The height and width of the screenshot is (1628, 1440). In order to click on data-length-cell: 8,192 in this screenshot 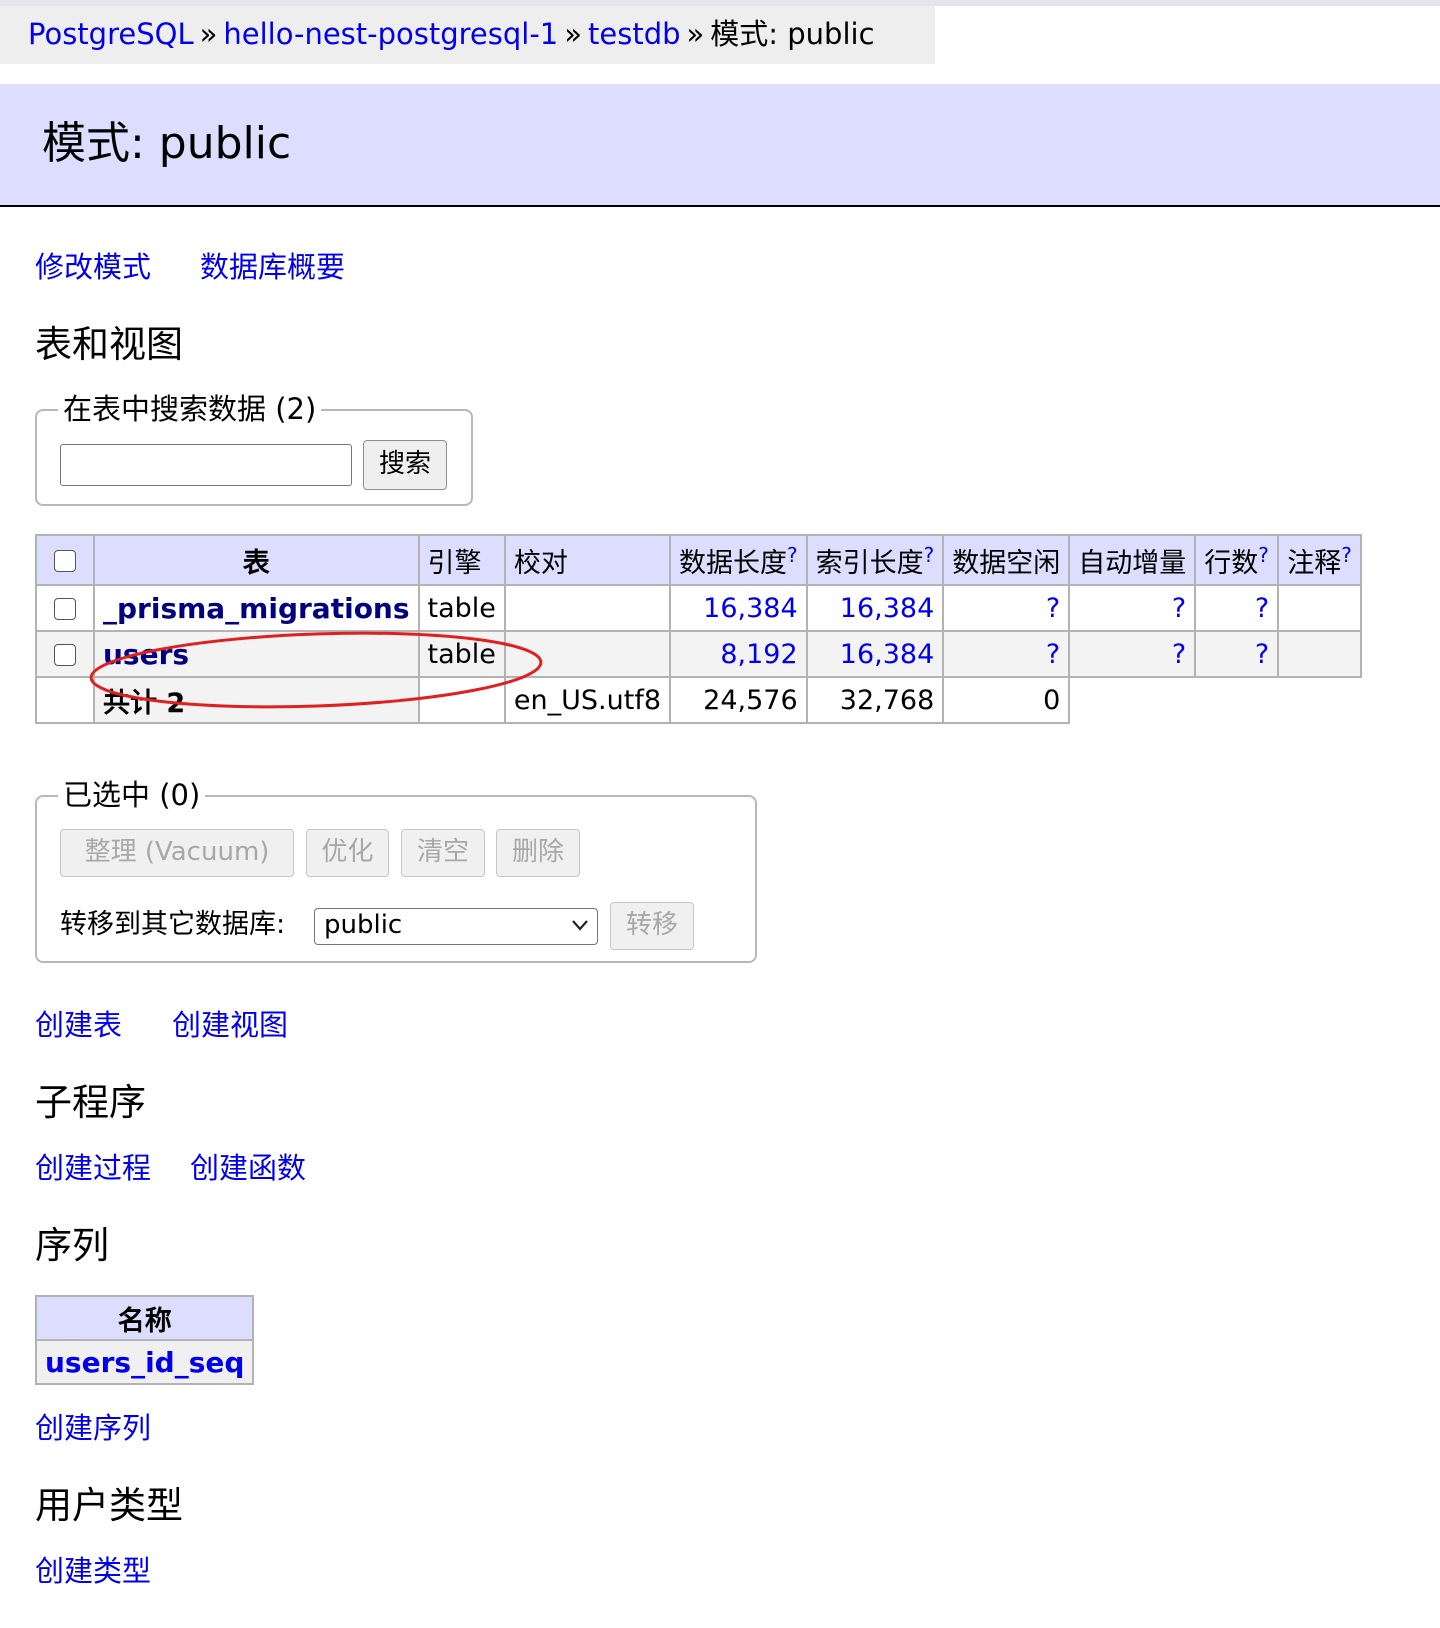, I will do `click(738, 654)`.